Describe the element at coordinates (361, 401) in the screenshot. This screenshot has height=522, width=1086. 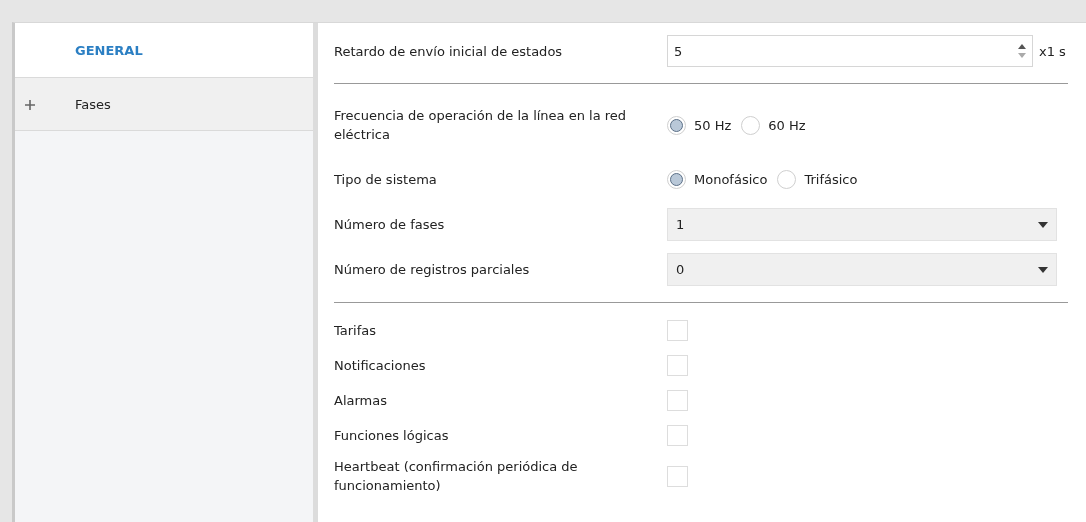
I see `setting-label: Alarmas` at that location.